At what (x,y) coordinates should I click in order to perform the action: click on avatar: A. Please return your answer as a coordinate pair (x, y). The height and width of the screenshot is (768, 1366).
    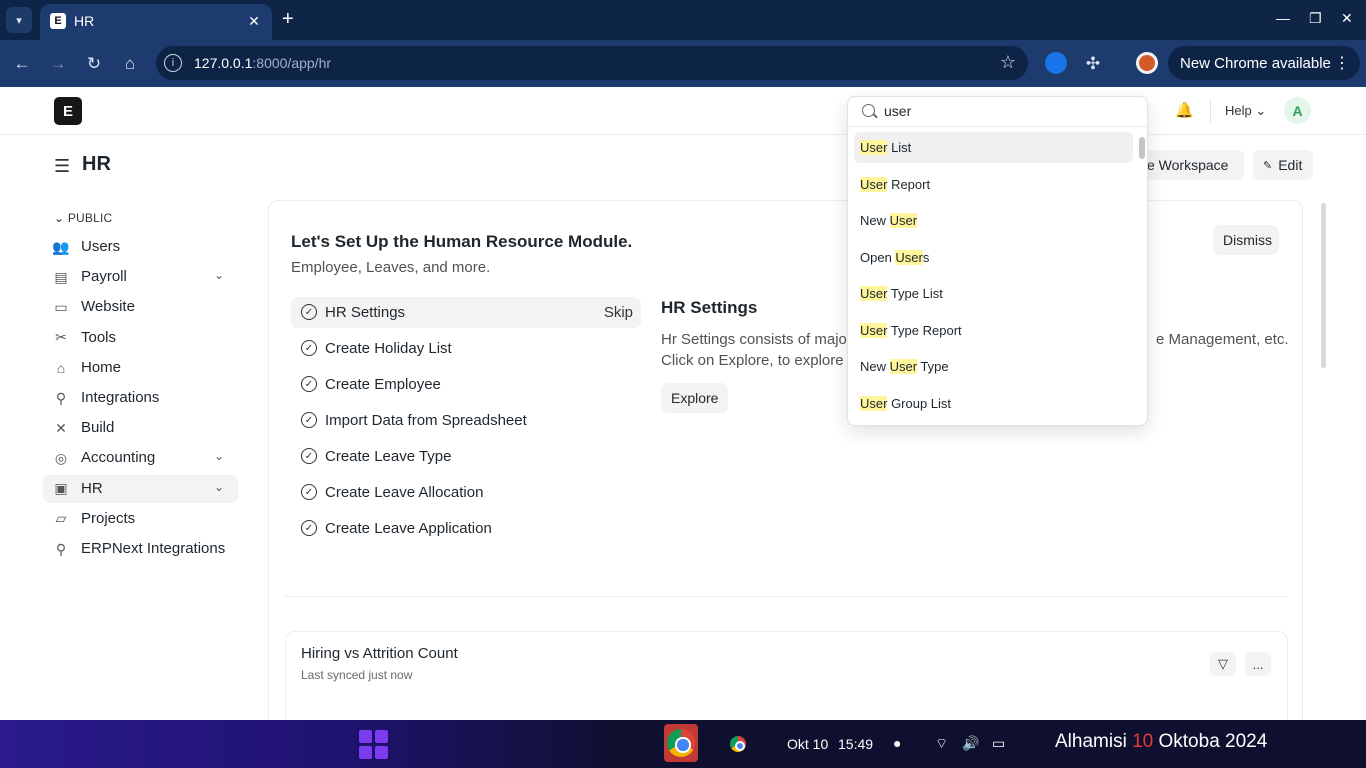
    Looking at the image, I should click on (1297, 110).